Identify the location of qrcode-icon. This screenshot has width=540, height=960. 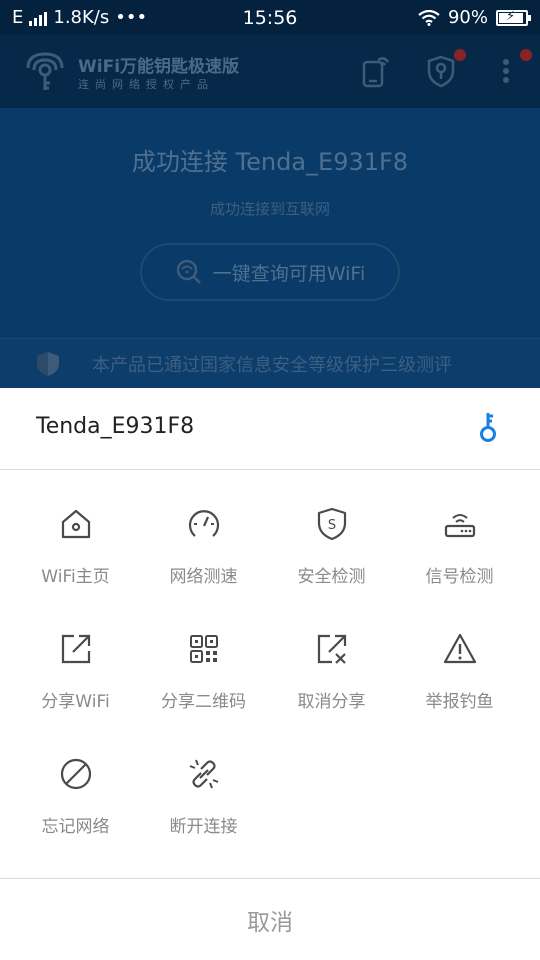
(203, 649).